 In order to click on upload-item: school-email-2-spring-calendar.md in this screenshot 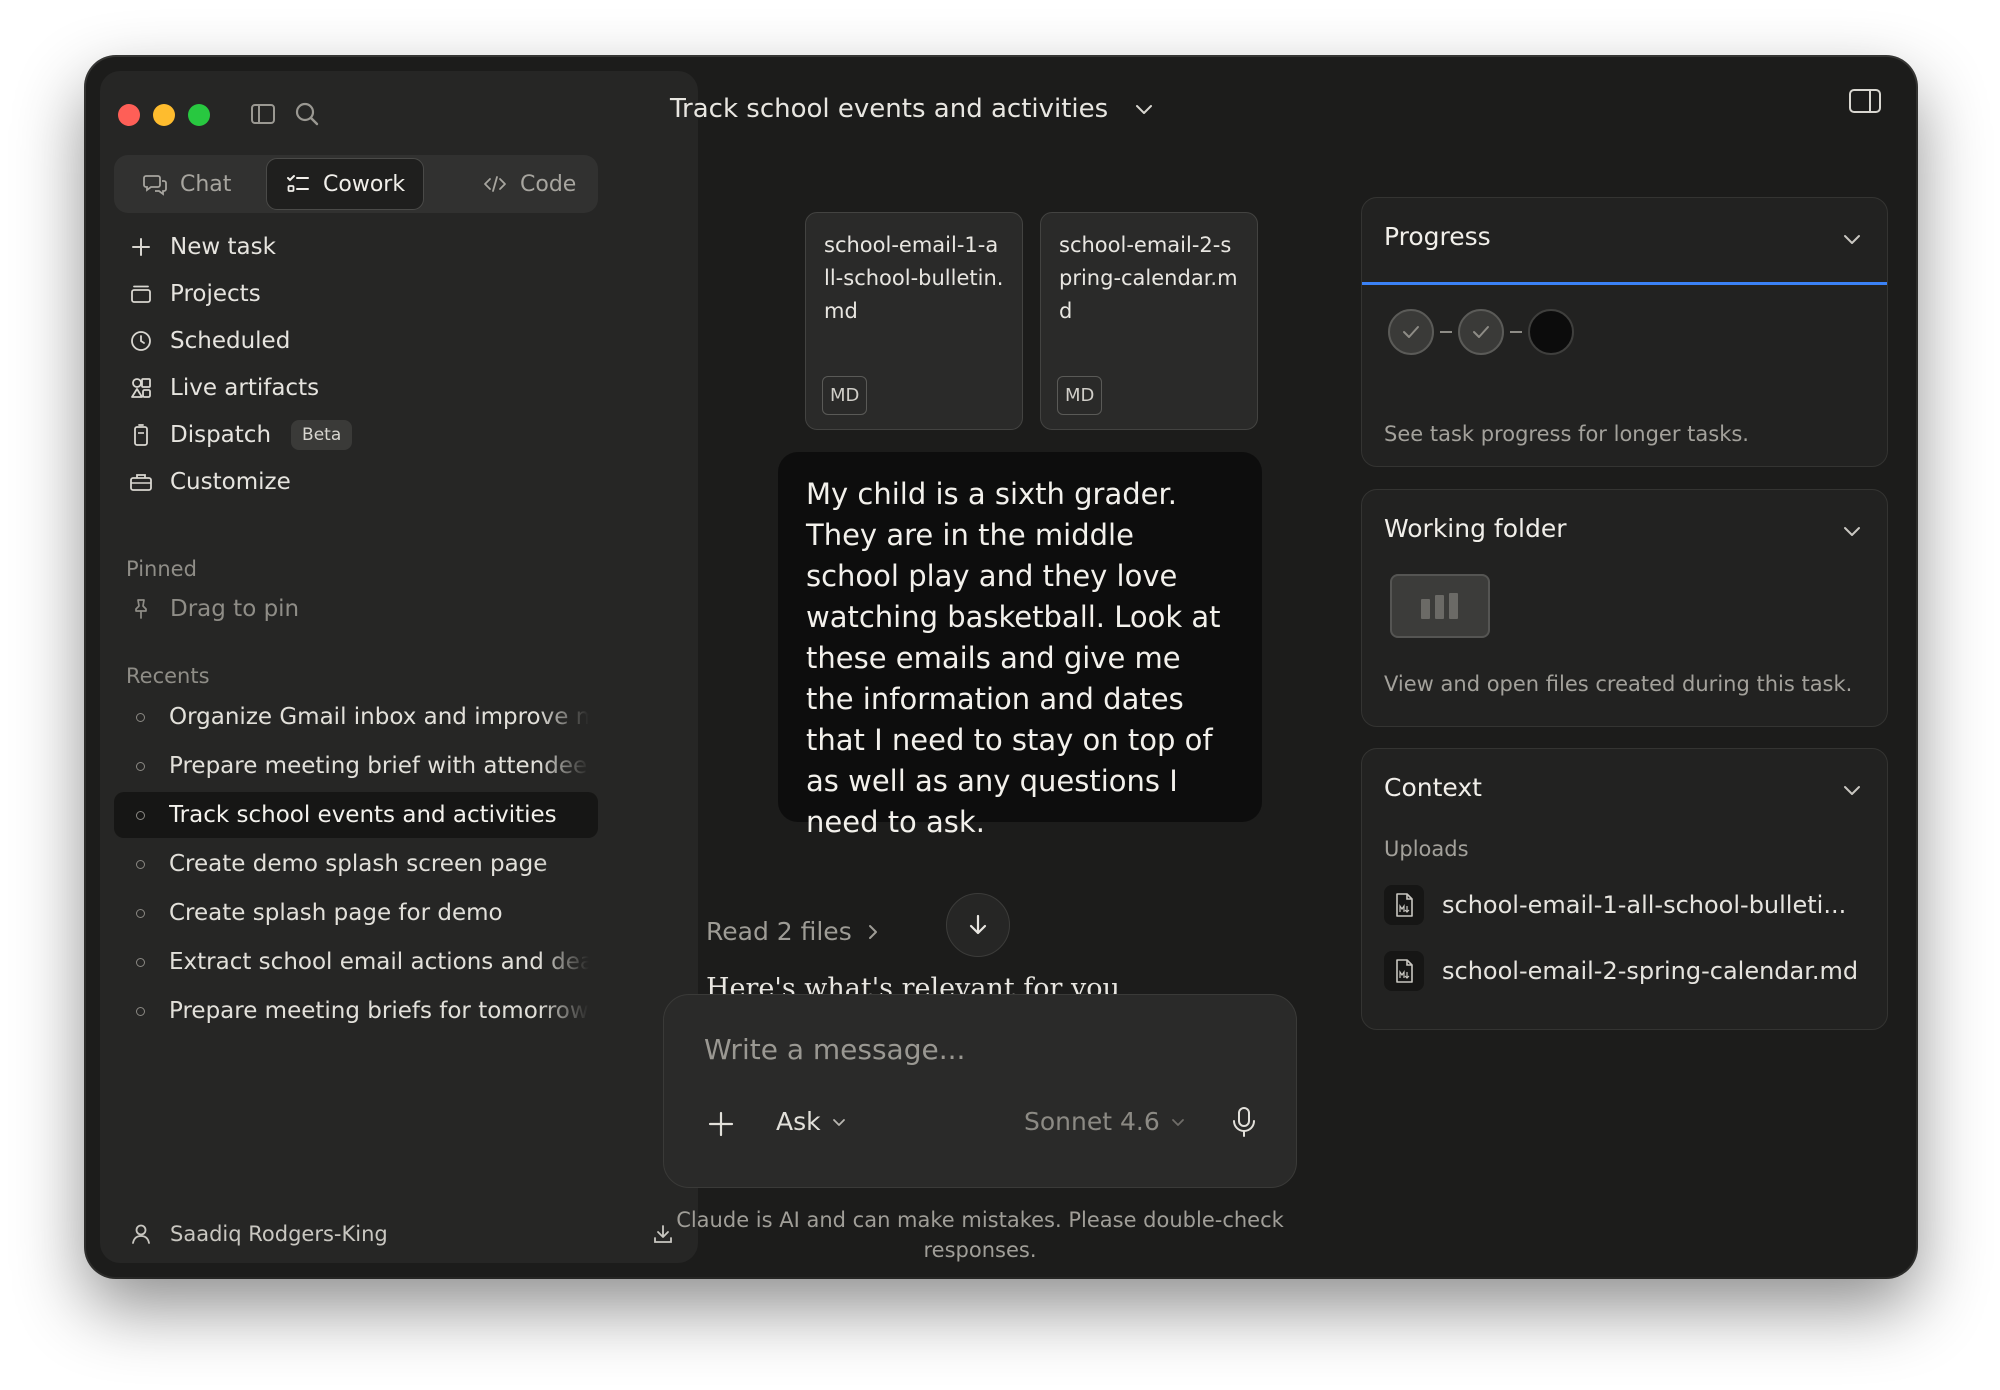, I will do `click(1621, 971)`.